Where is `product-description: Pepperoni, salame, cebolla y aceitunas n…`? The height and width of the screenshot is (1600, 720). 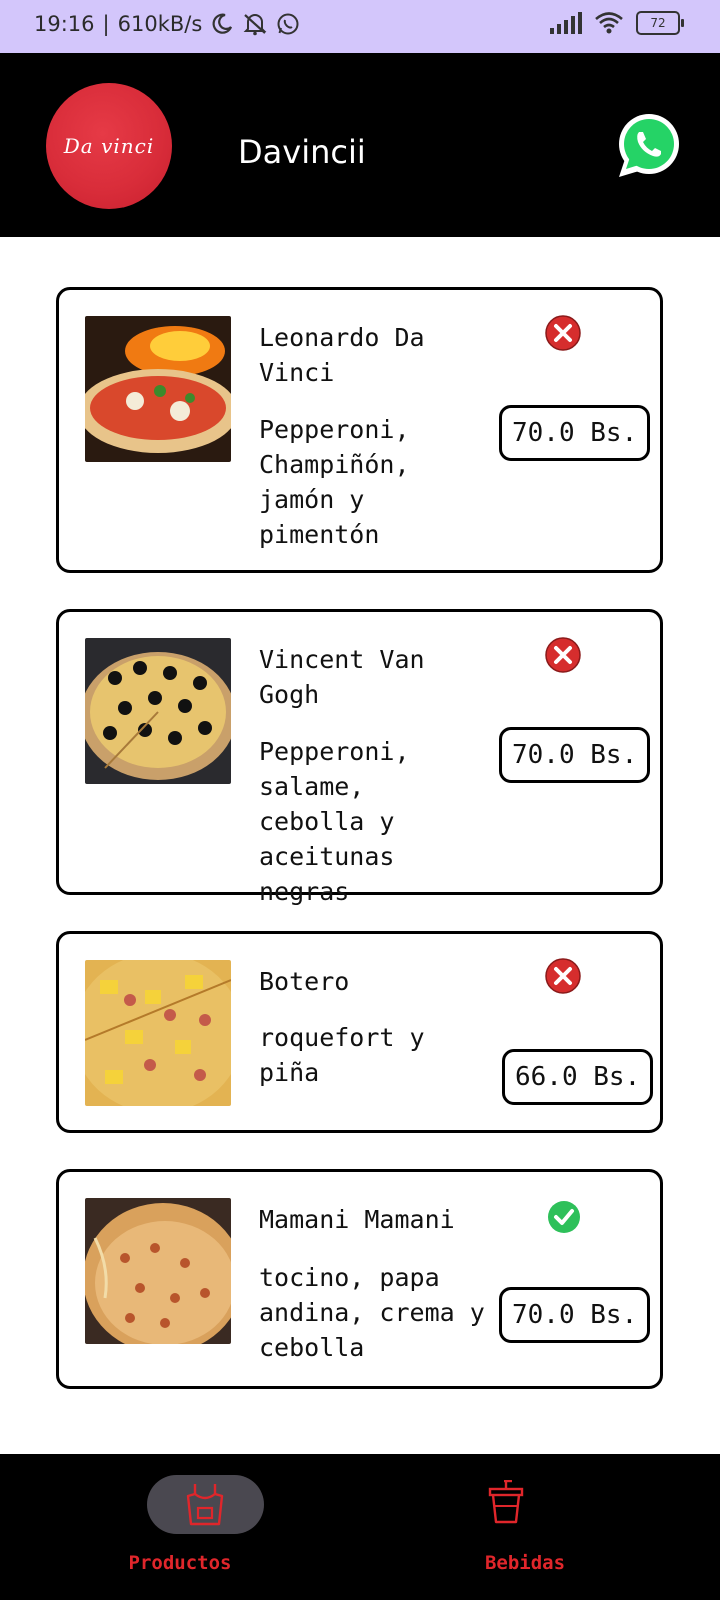
product-description: Pepperoni, salame, cebolla y aceitunas n… is located at coordinates (334, 821).